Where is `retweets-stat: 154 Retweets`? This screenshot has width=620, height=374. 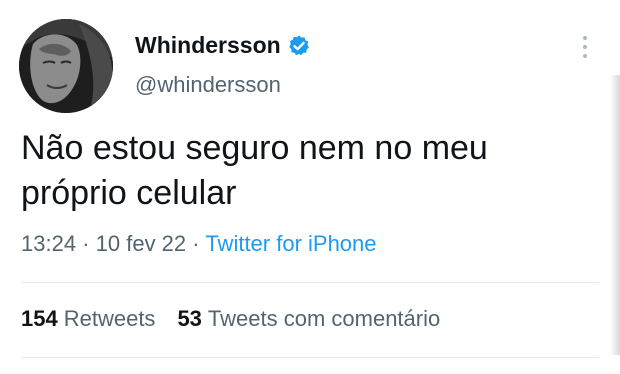
retweets-stat: 154 Retweets is located at coordinates (88, 319).